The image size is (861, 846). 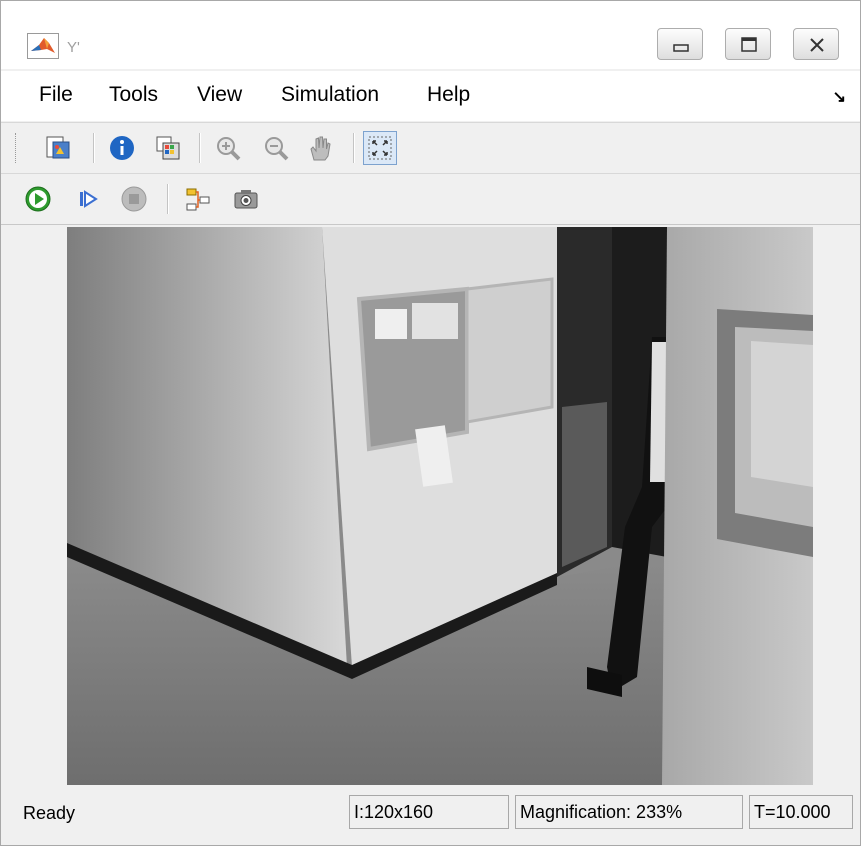 What do you see at coordinates (430, 35) in the screenshot?
I see `title-bar: Y'` at bounding box center [430, 35].